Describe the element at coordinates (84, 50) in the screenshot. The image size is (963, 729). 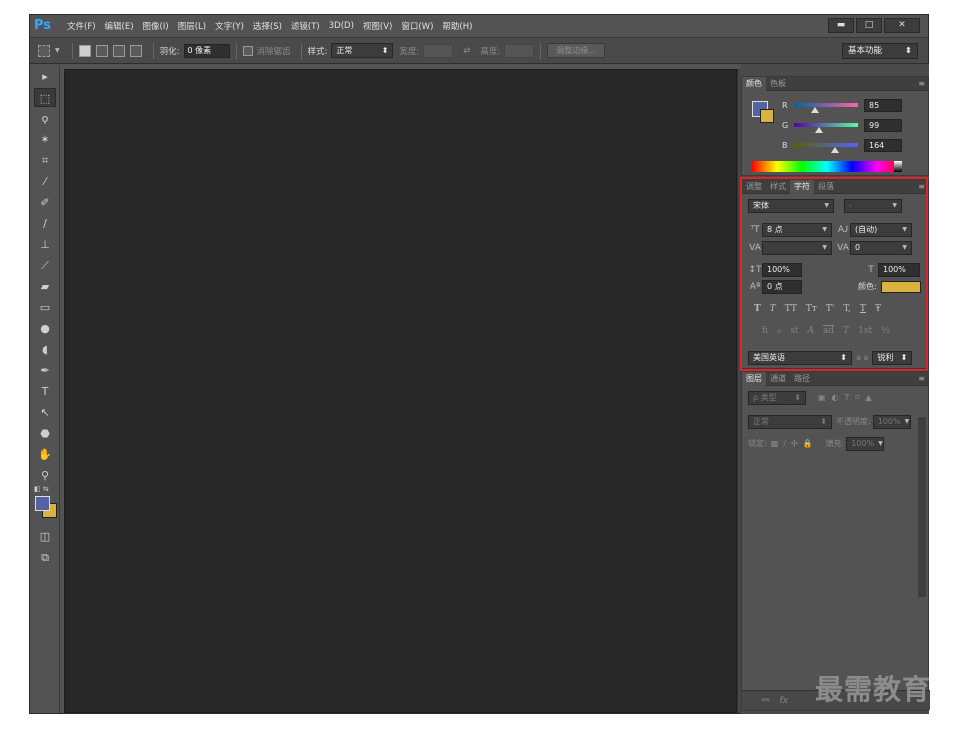
I see `new-selection-icon` at that location.